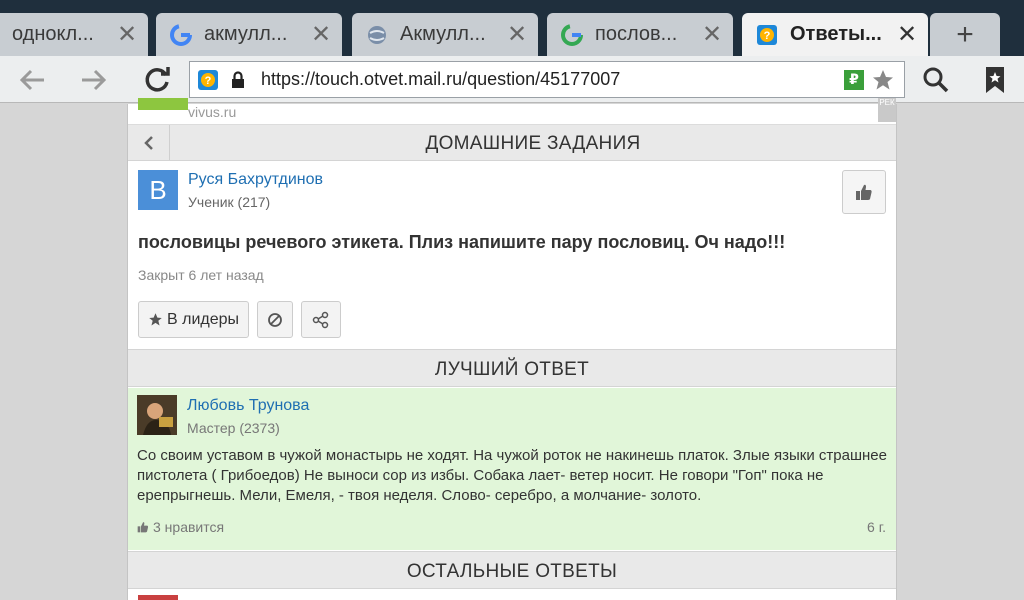  What do you see at coordinates (512, 111) in the screenshot?
I see `ad-banner: vivus.ru РЕК` at bounding box center [512, 111].